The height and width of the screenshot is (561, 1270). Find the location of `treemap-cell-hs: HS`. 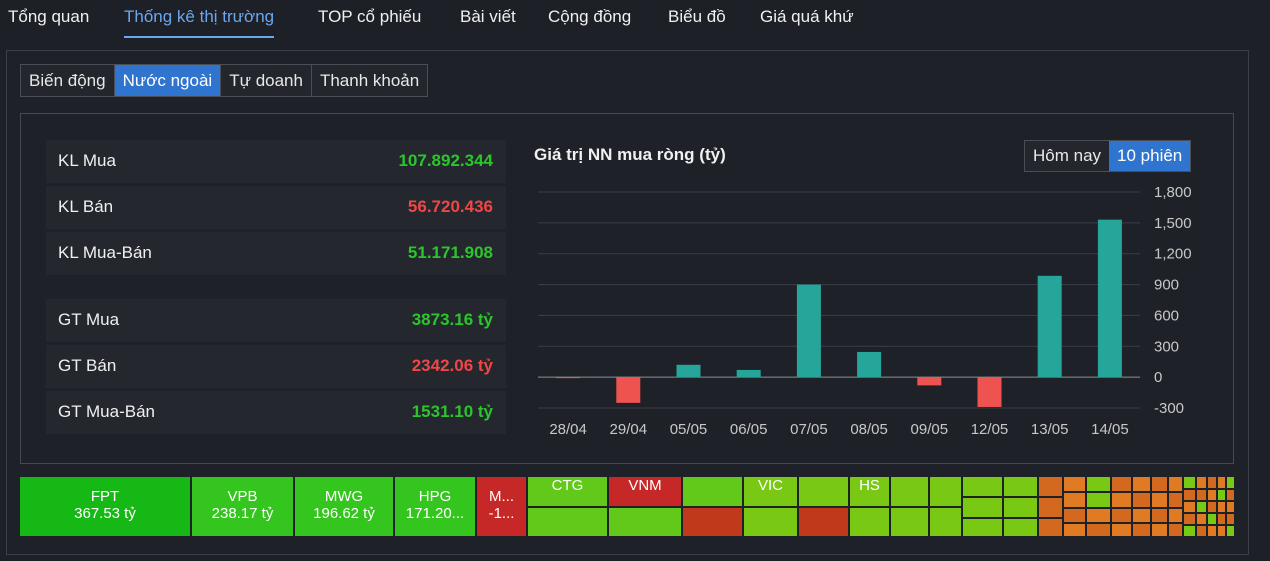

treemap-cell-hs: HS is located at coordinates (870, 492).